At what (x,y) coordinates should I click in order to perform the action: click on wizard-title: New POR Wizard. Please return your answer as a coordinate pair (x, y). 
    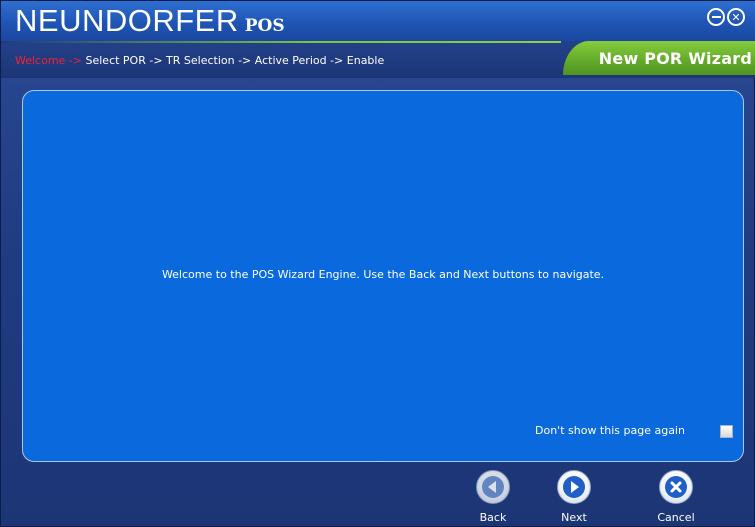
    Looking at the image, I should click on (675, 58).